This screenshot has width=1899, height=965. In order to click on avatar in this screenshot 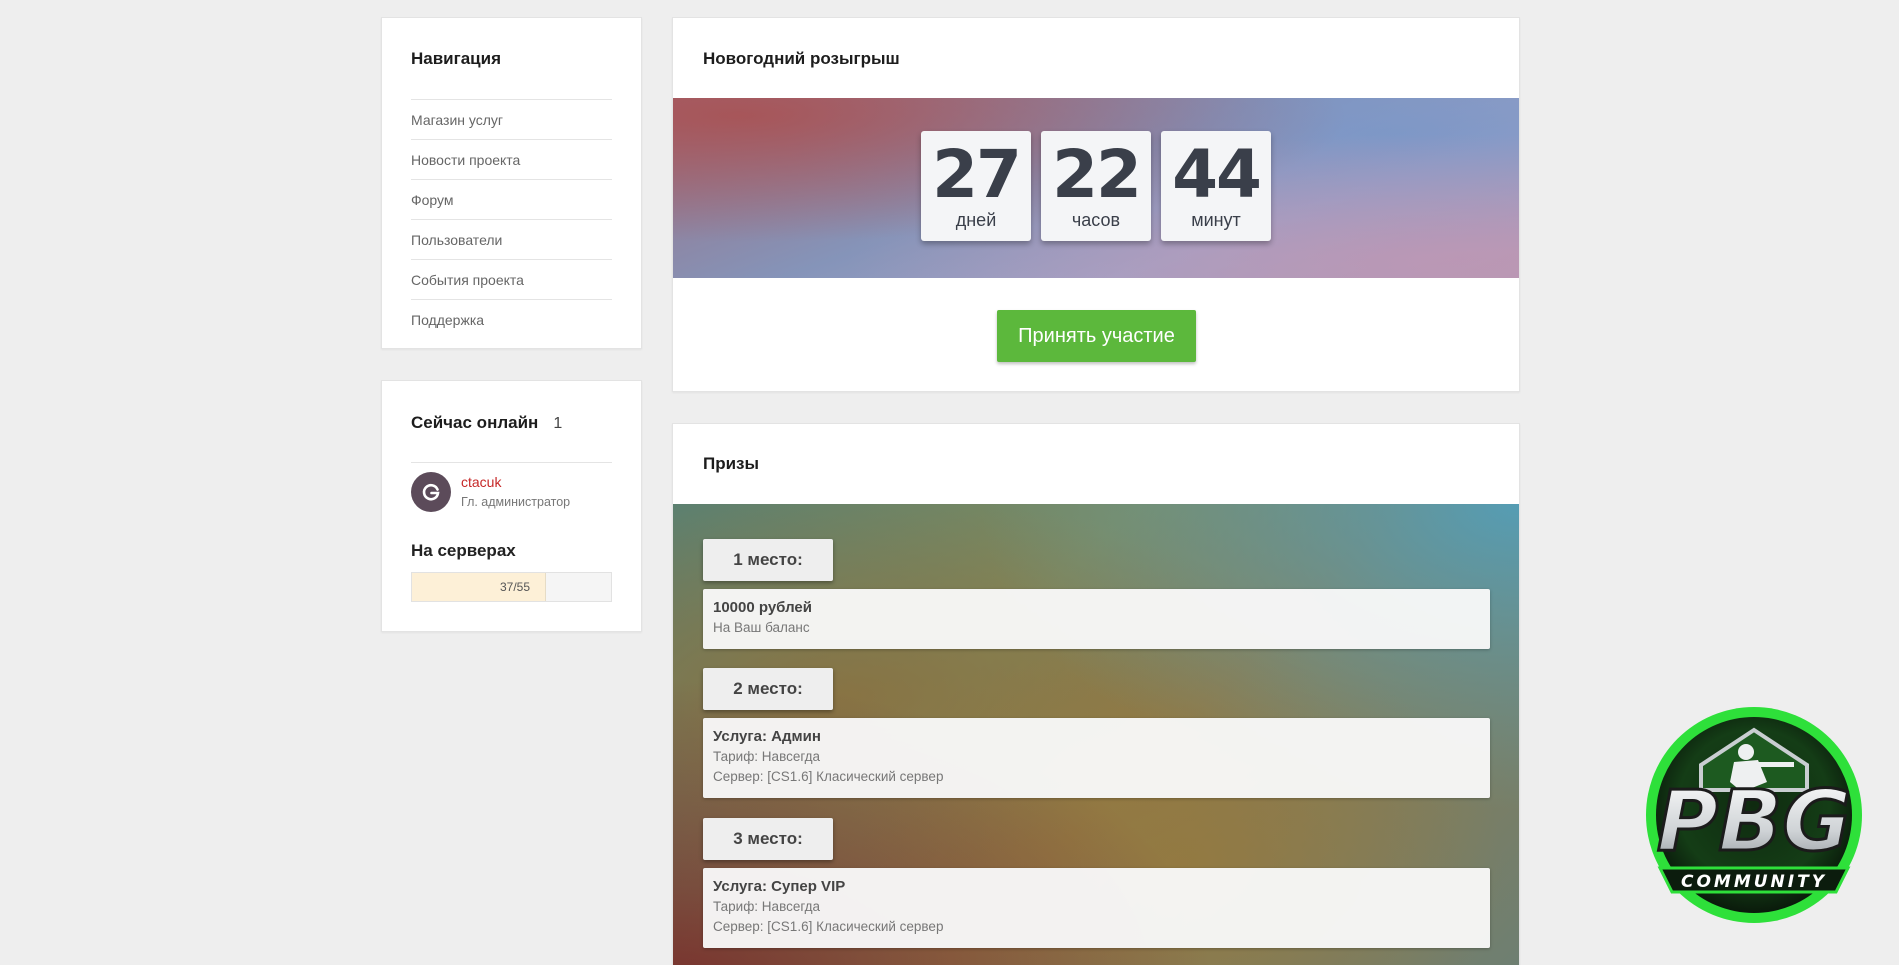, I will do `click(431, 492)`.